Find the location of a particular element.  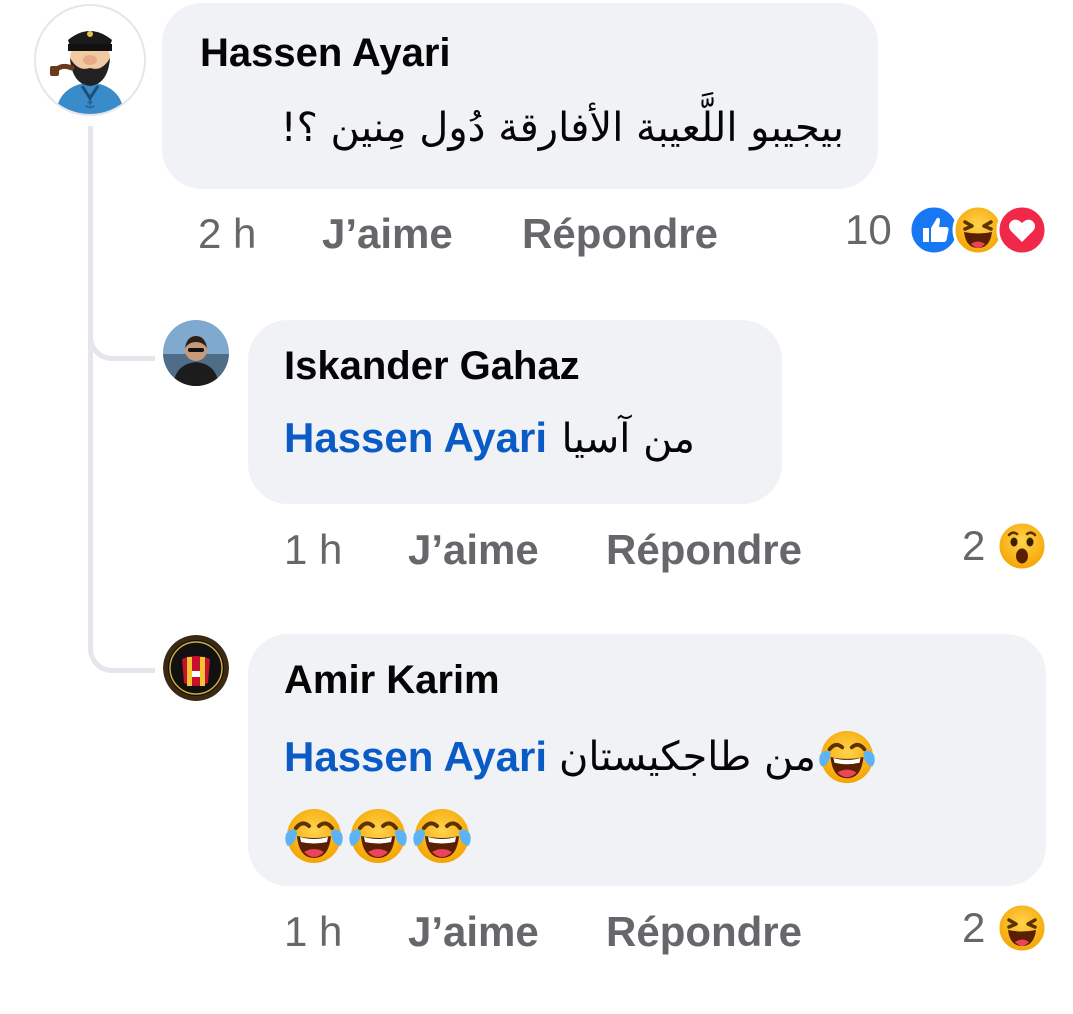

comment-text: بيجيبو اللَّعيبة الأفارقة دُول مِنين ؟! is located at coordinates (562, 128).